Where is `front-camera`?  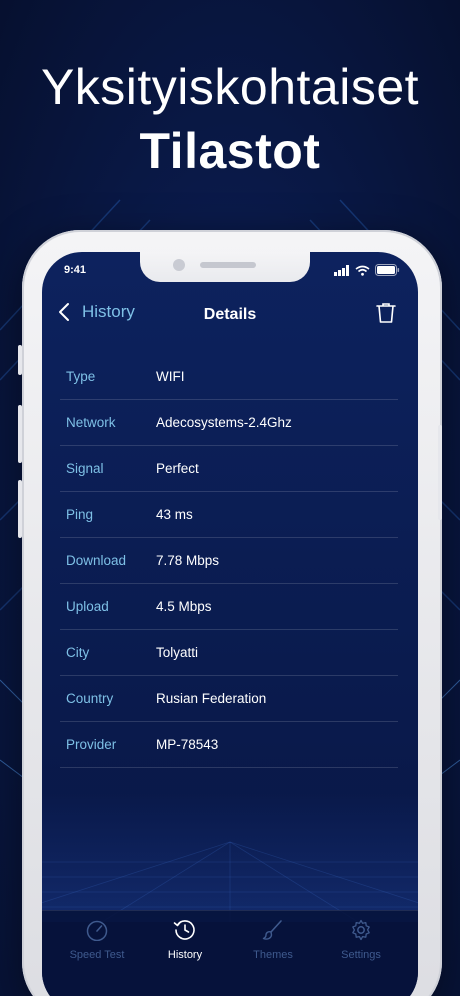 front-camera is located at coordinates (179, 265).